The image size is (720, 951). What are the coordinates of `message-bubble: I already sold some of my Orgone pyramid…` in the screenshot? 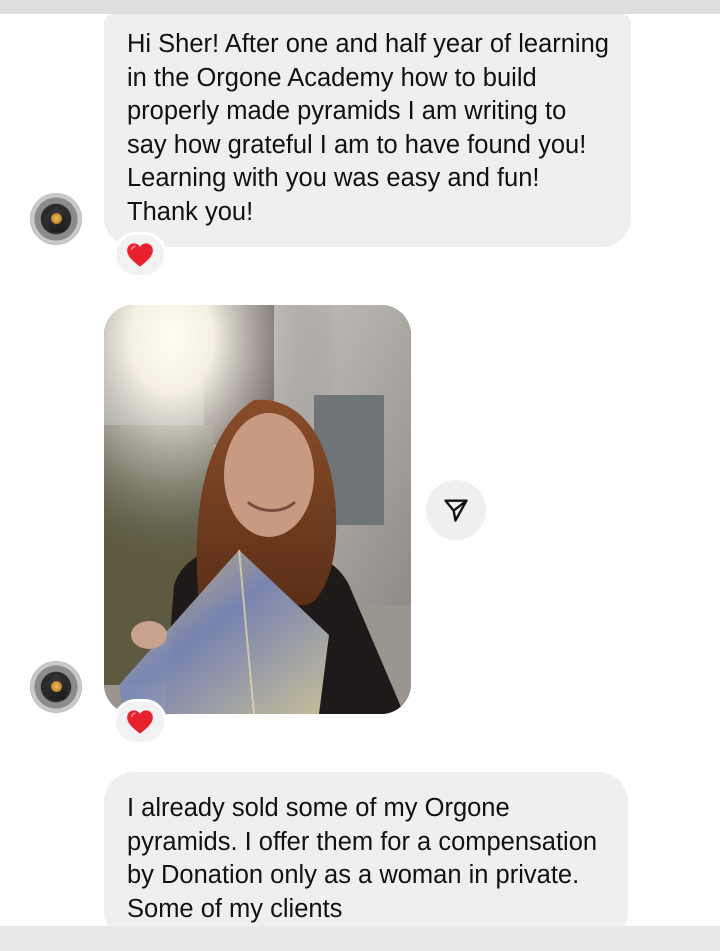 It's located at (366, 857).